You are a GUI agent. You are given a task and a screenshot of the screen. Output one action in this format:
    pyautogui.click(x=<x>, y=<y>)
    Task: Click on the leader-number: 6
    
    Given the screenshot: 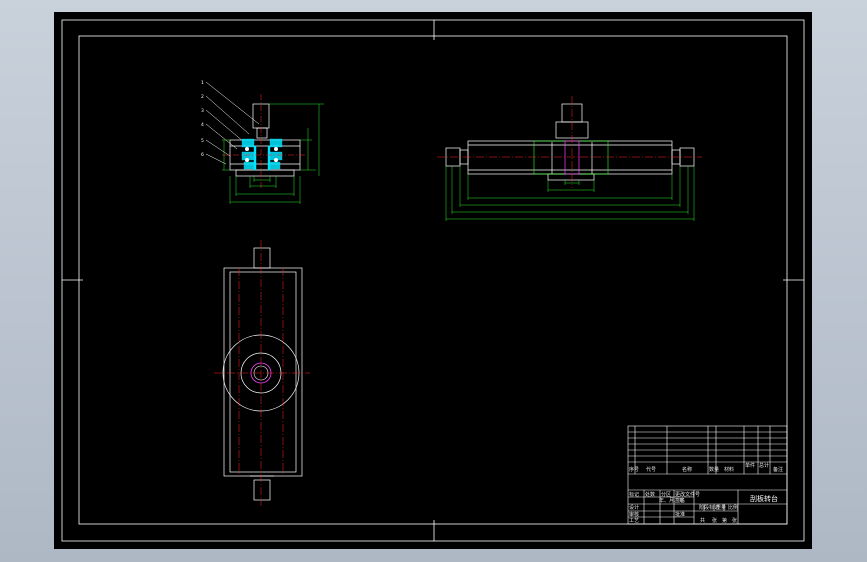 What is the action you would take?
    pyautogui.click(x=202, y=155)
    